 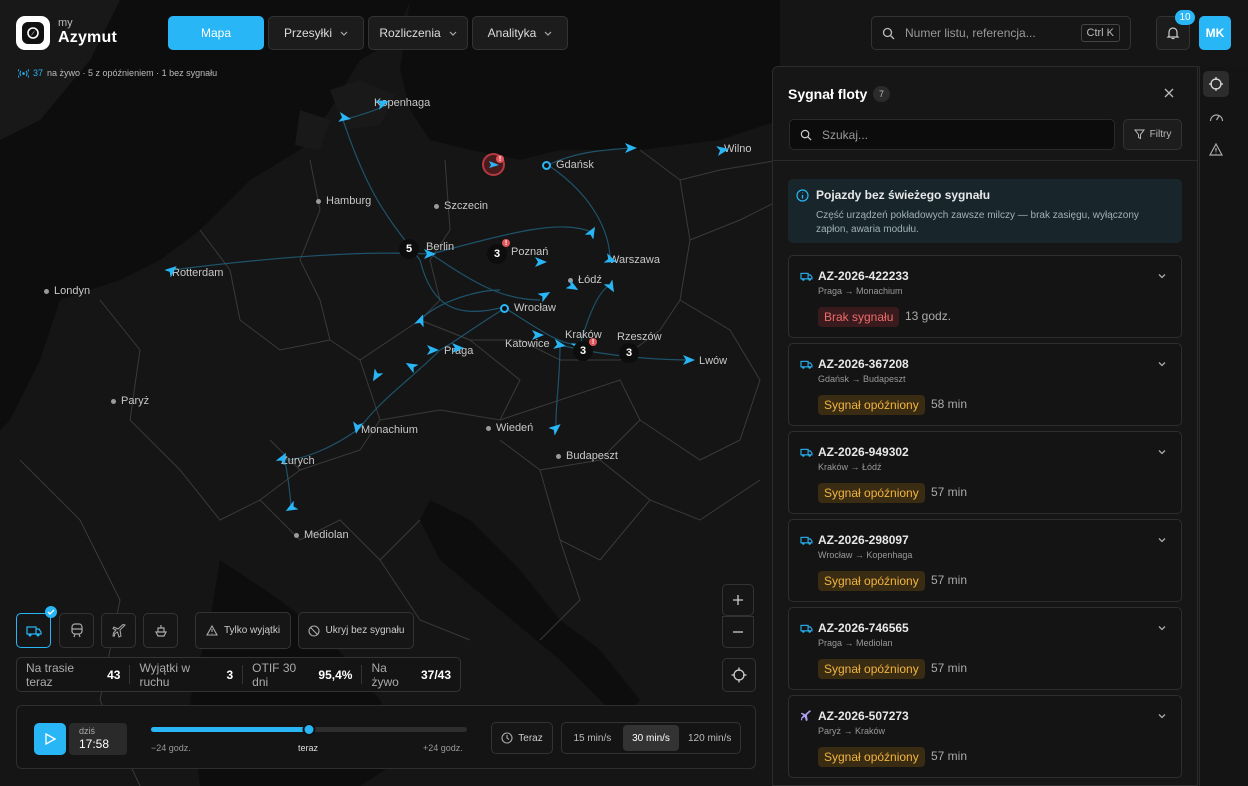 I want to click on filter-sea-button, so click(x=160, y=630).